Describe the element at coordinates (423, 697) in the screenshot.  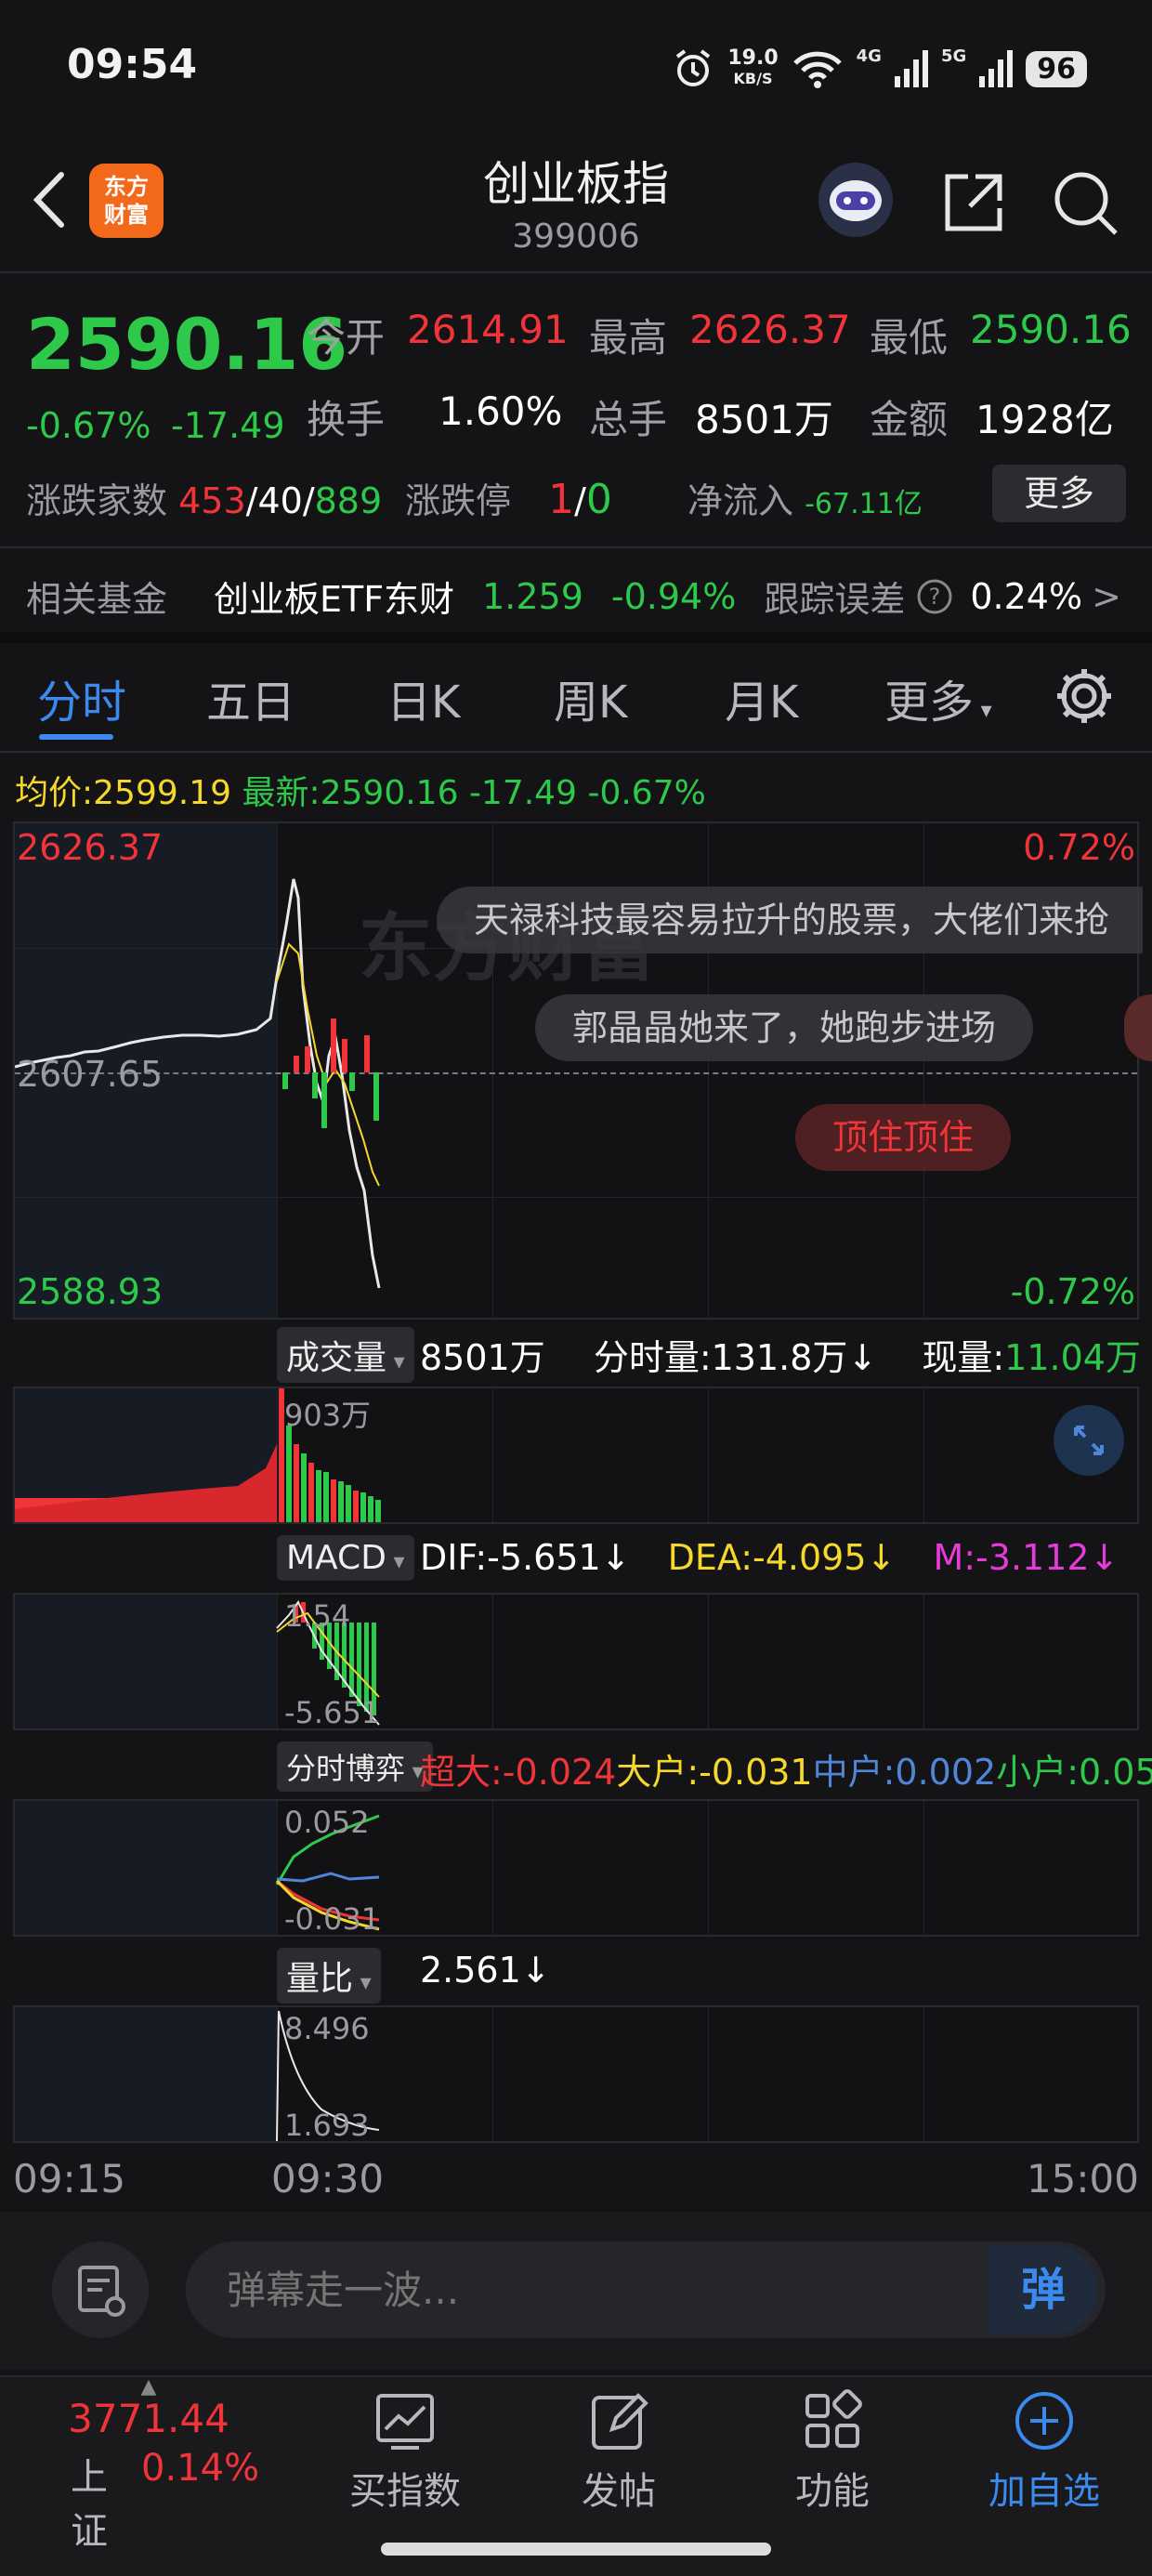
I see `tab-daily-k: 日K` at that location.